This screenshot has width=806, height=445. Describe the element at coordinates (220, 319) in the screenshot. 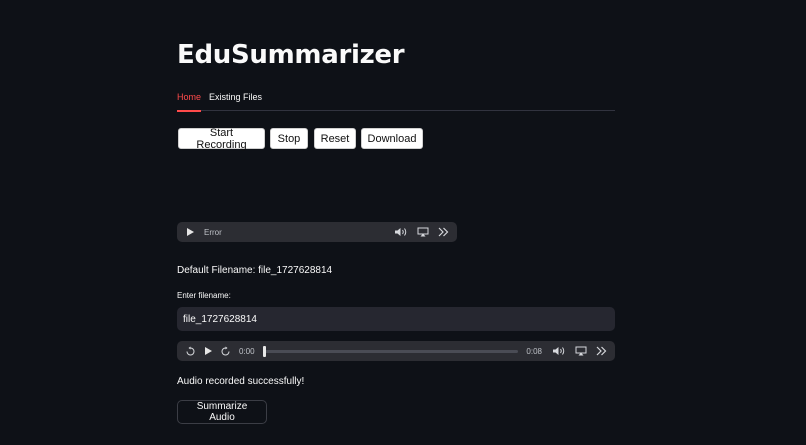

I see `filename-input-value: file_1727628814` at that location.